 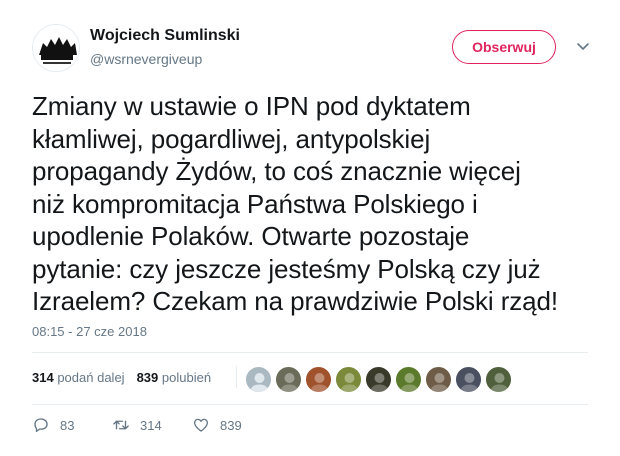 What do you see at coordinates (146, 59) in the screenshot?
I see `author-handle: @wsrnevergiveup` at bounding box center [146, 59].